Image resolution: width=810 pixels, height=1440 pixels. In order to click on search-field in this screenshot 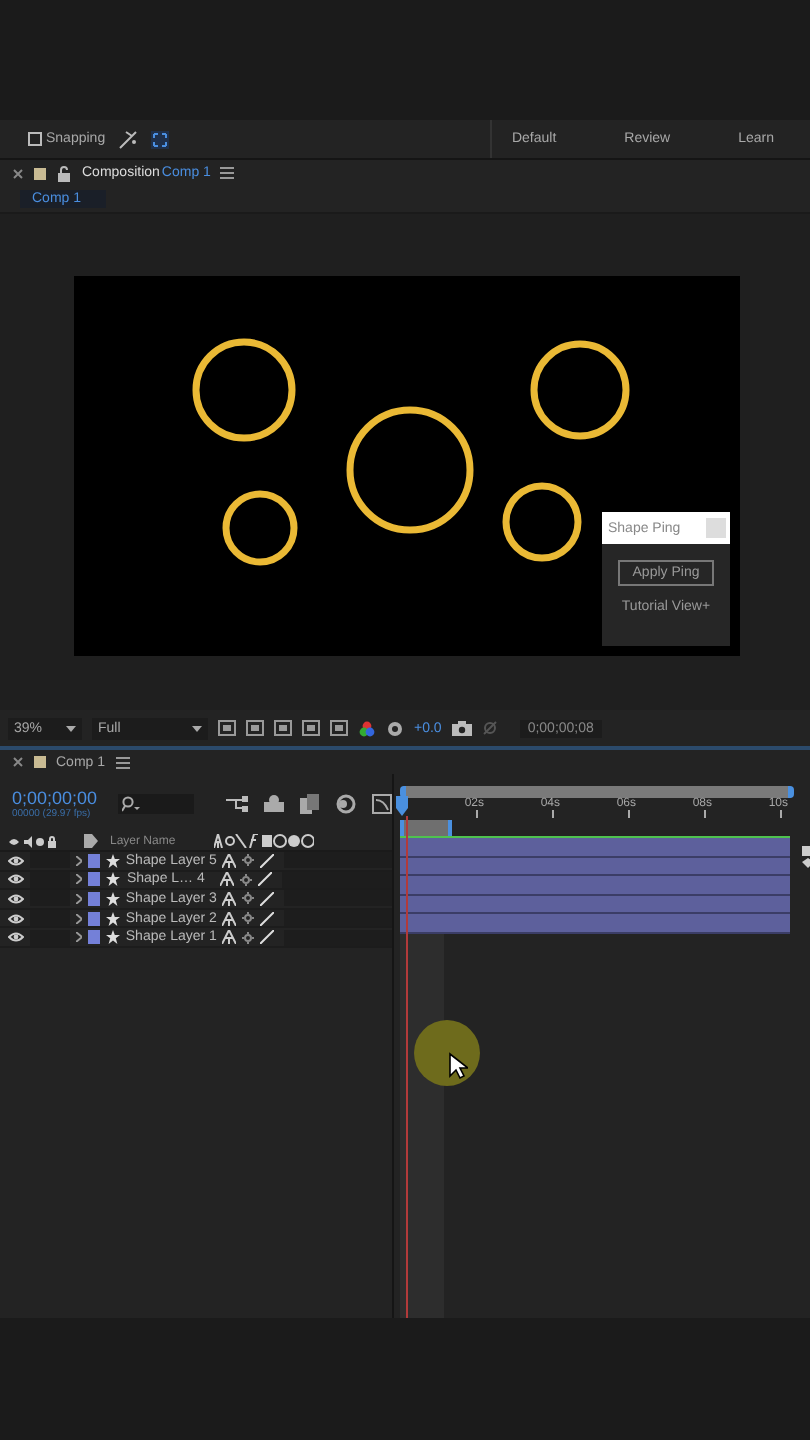, I will do `click(156, 803)`.